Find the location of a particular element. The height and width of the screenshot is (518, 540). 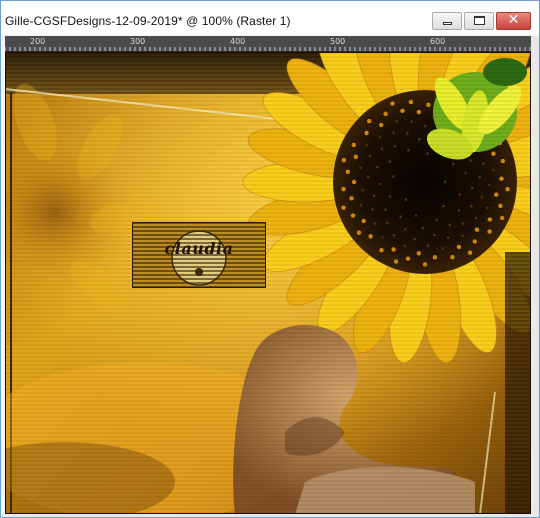

logo-watermark: claudia is located at coordinates (199, 255).